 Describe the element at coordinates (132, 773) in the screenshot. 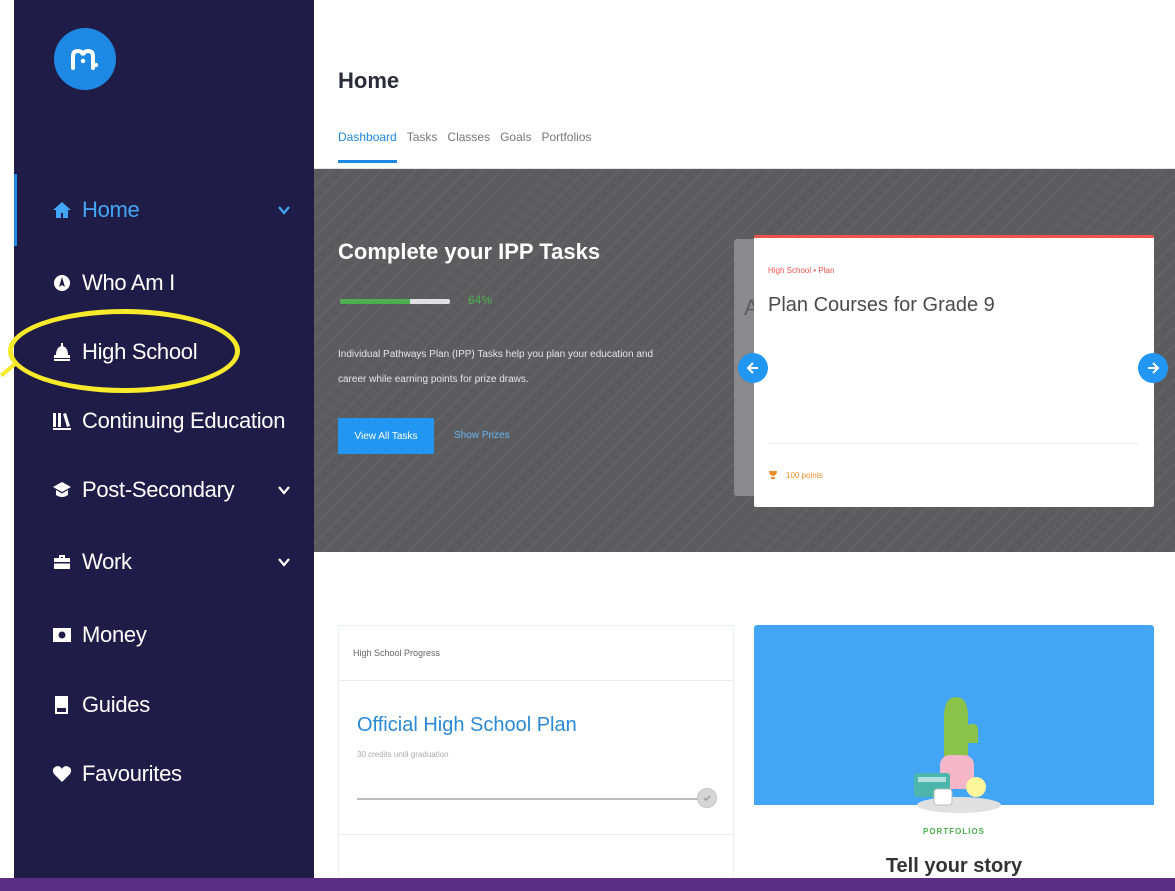

I see `sidebar-item-label: Favourites` at that location.